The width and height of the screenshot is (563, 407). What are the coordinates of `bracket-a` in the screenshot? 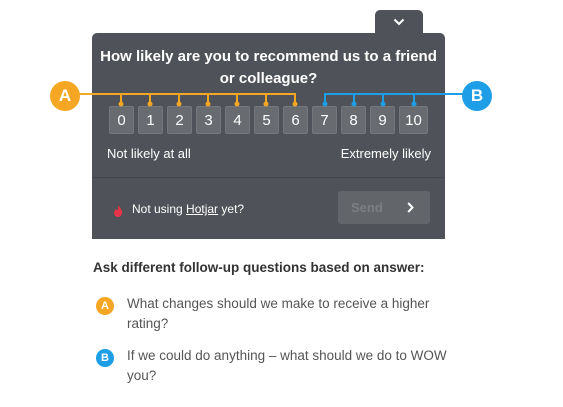 It's located at (188, 100).